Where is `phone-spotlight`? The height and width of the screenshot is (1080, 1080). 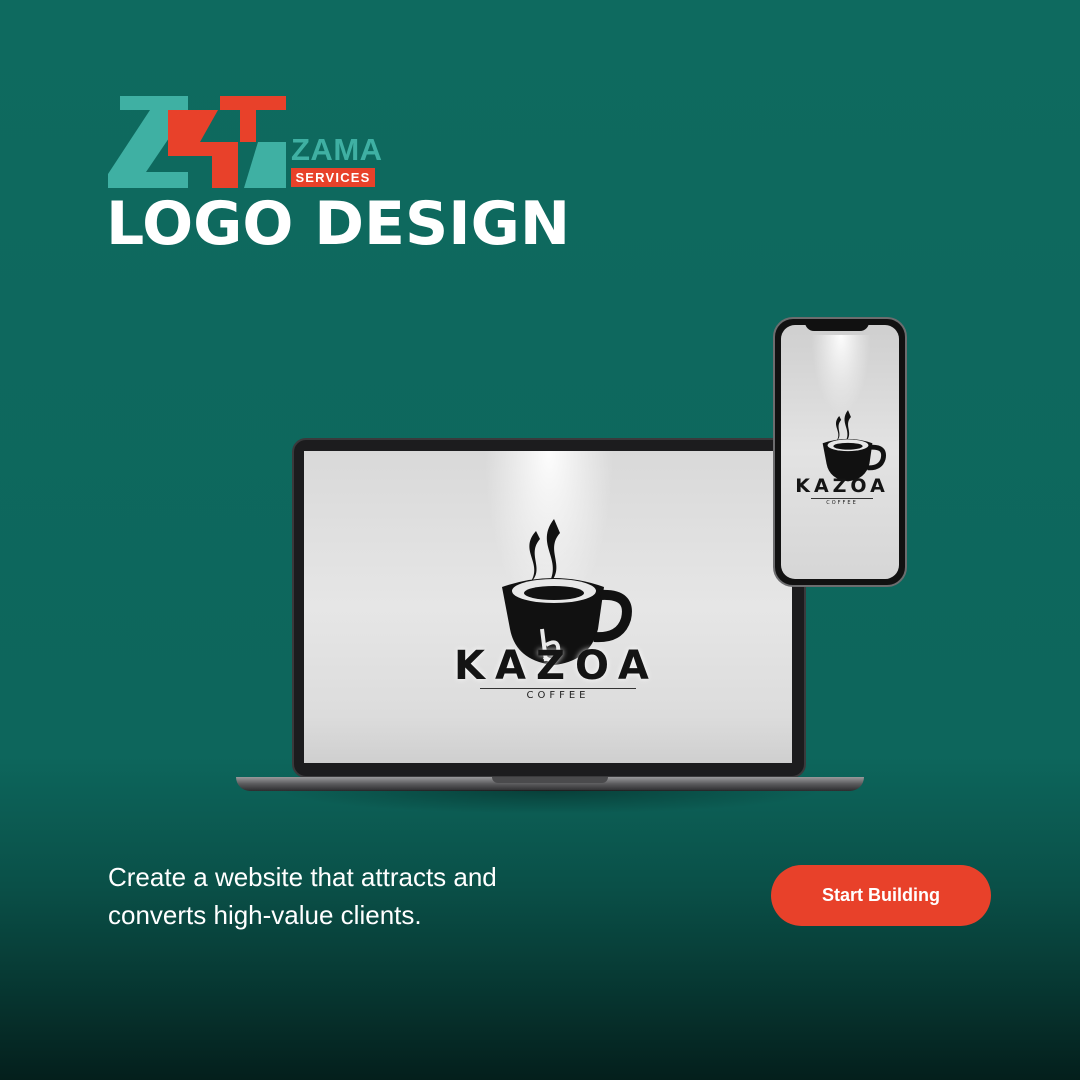 phone-spotlight is located at coordinates (841, 375).